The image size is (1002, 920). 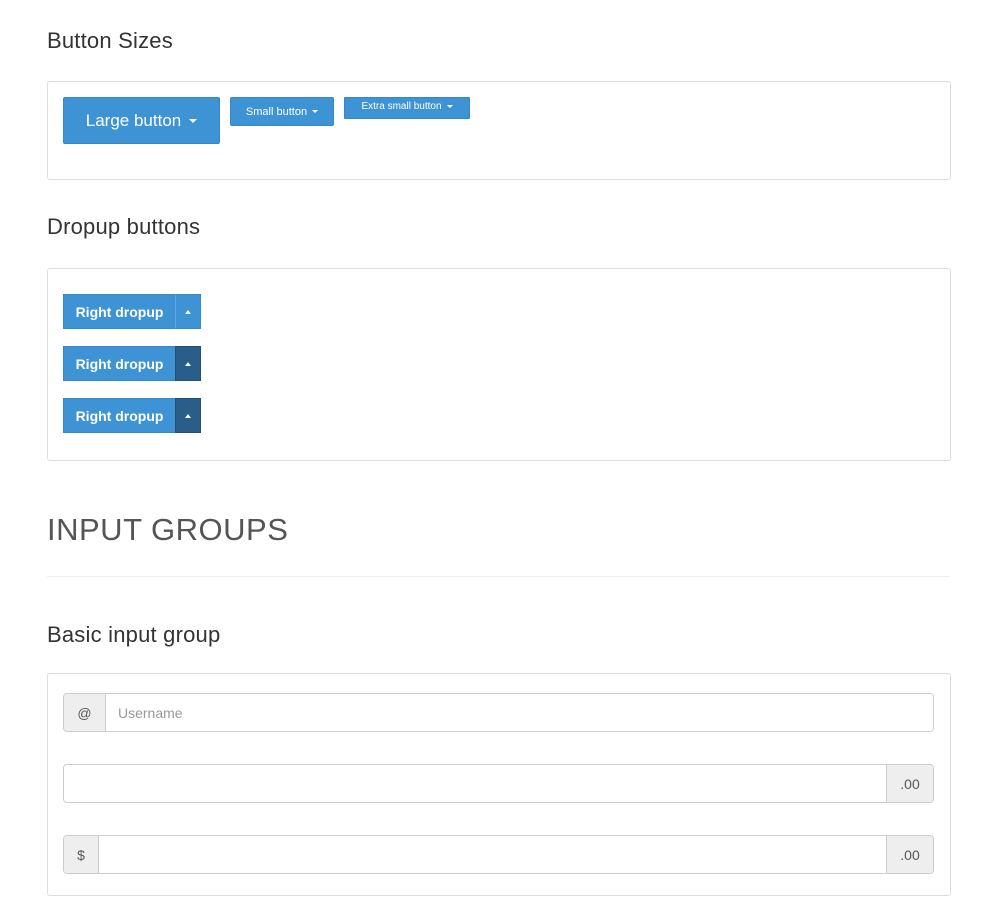 I want to click on dropup-group-2: Right dropup, so click(x=132, y=363).